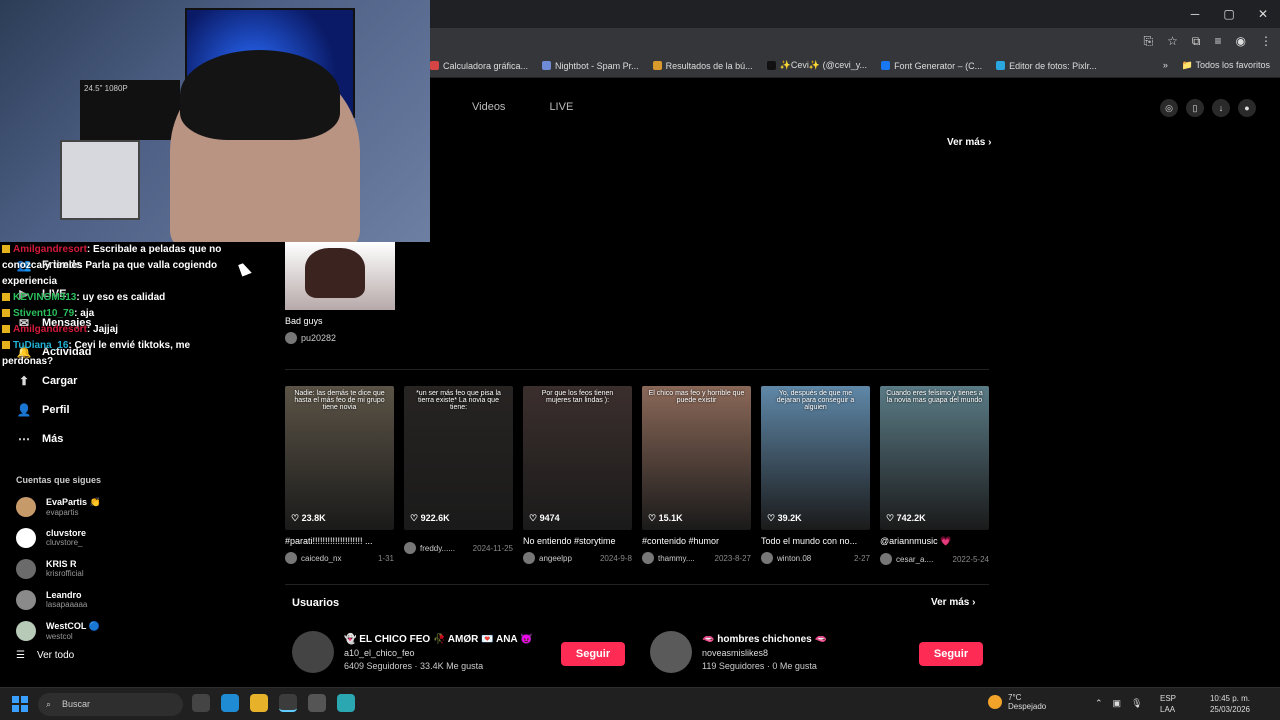 The width and height of the screenshot is (1280, 720). Describe the element at coordinates (340, 338) in the screenshot. I see `video-author: pu20282` at that location.